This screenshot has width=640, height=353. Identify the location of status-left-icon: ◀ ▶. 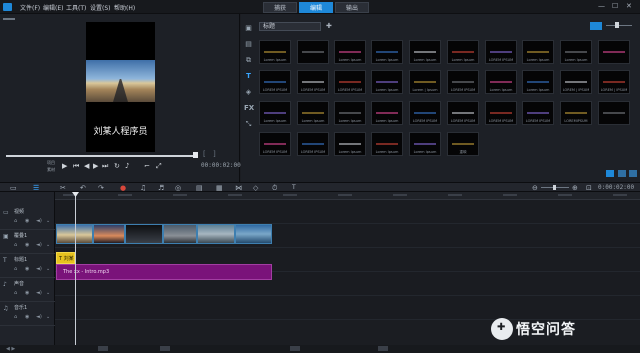
(11, 349).